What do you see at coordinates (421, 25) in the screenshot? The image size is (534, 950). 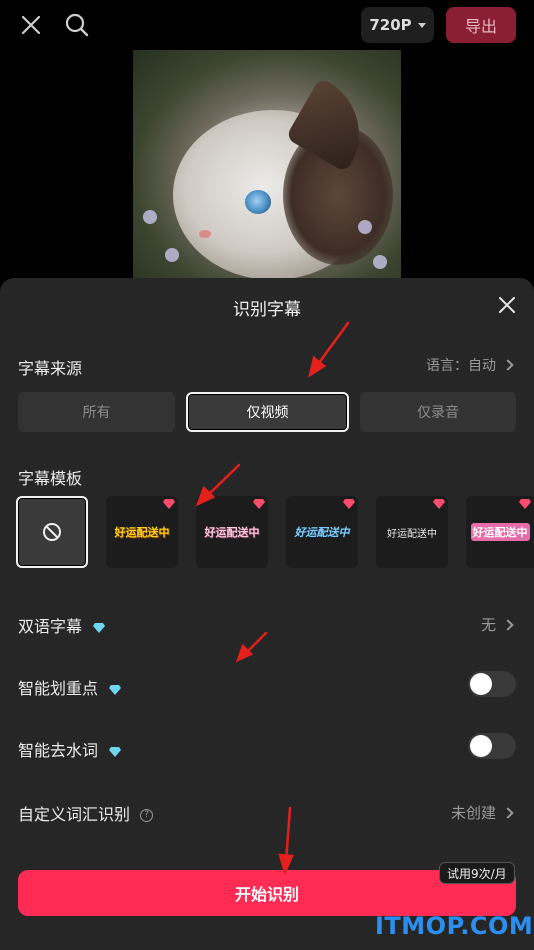 I see `caret-down-icon` at bounding box center [421, 25].